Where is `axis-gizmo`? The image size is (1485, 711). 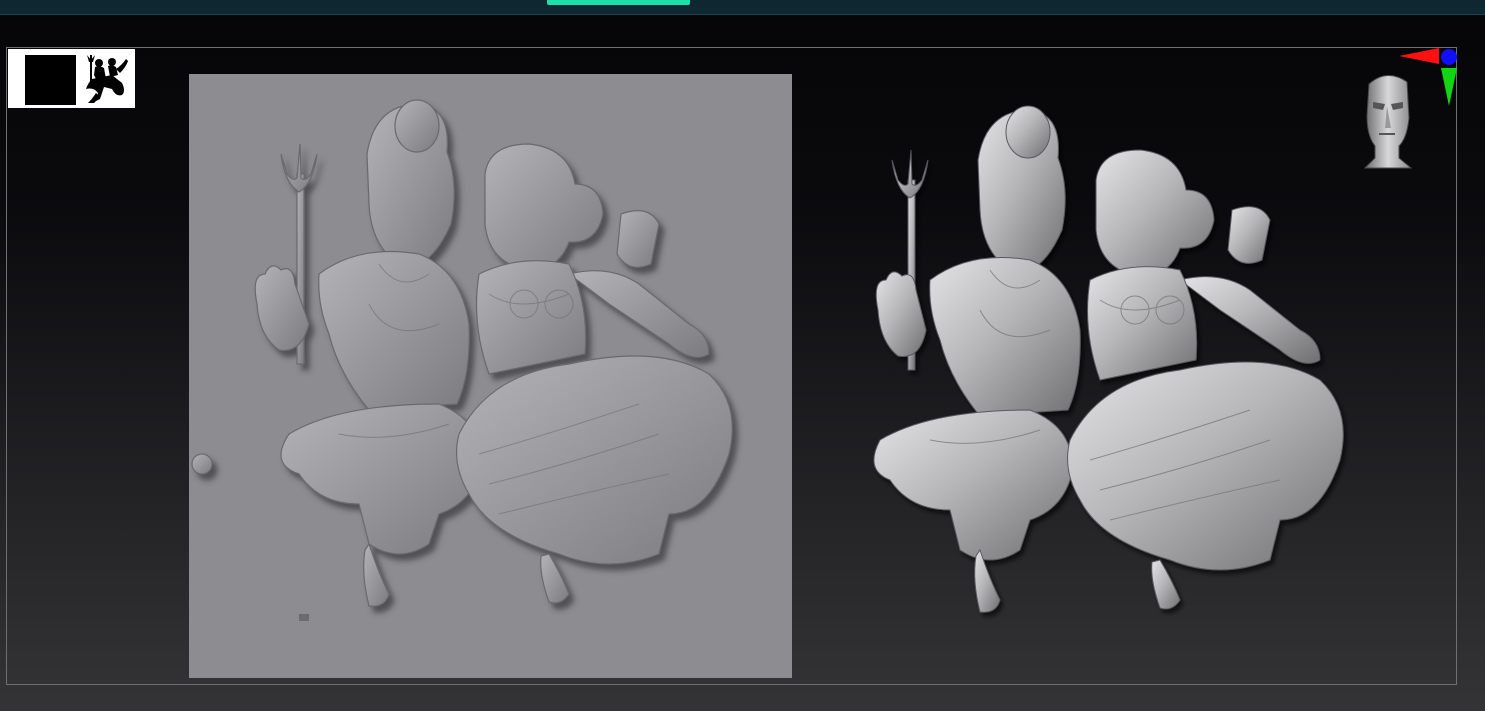
axis-gizmo is located at coordinates (1430, 77).